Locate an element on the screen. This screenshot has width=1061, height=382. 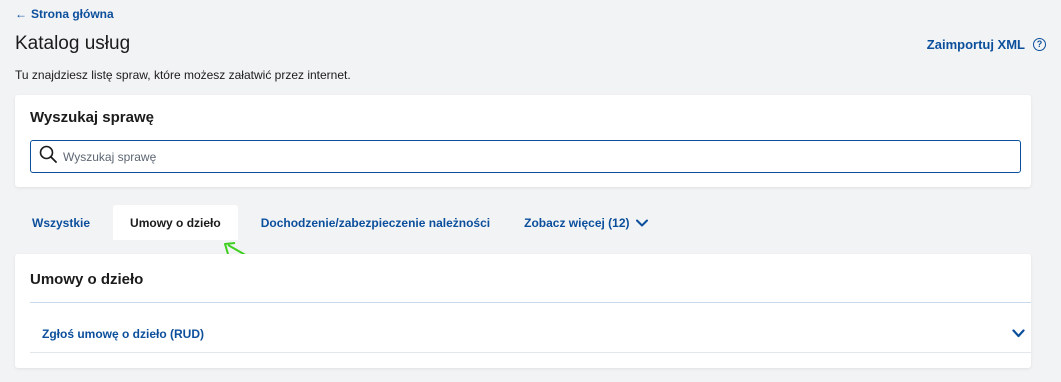
search-heading: Wyszukaj sprawę is located at coordinates (92, 117).